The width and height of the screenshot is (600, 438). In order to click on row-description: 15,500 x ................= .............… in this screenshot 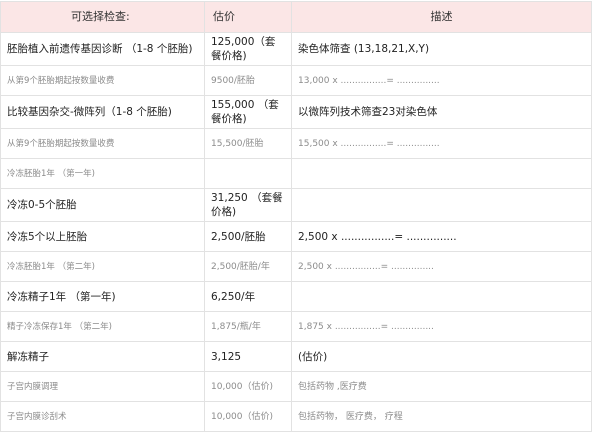, I will do `click(441, 143)`.